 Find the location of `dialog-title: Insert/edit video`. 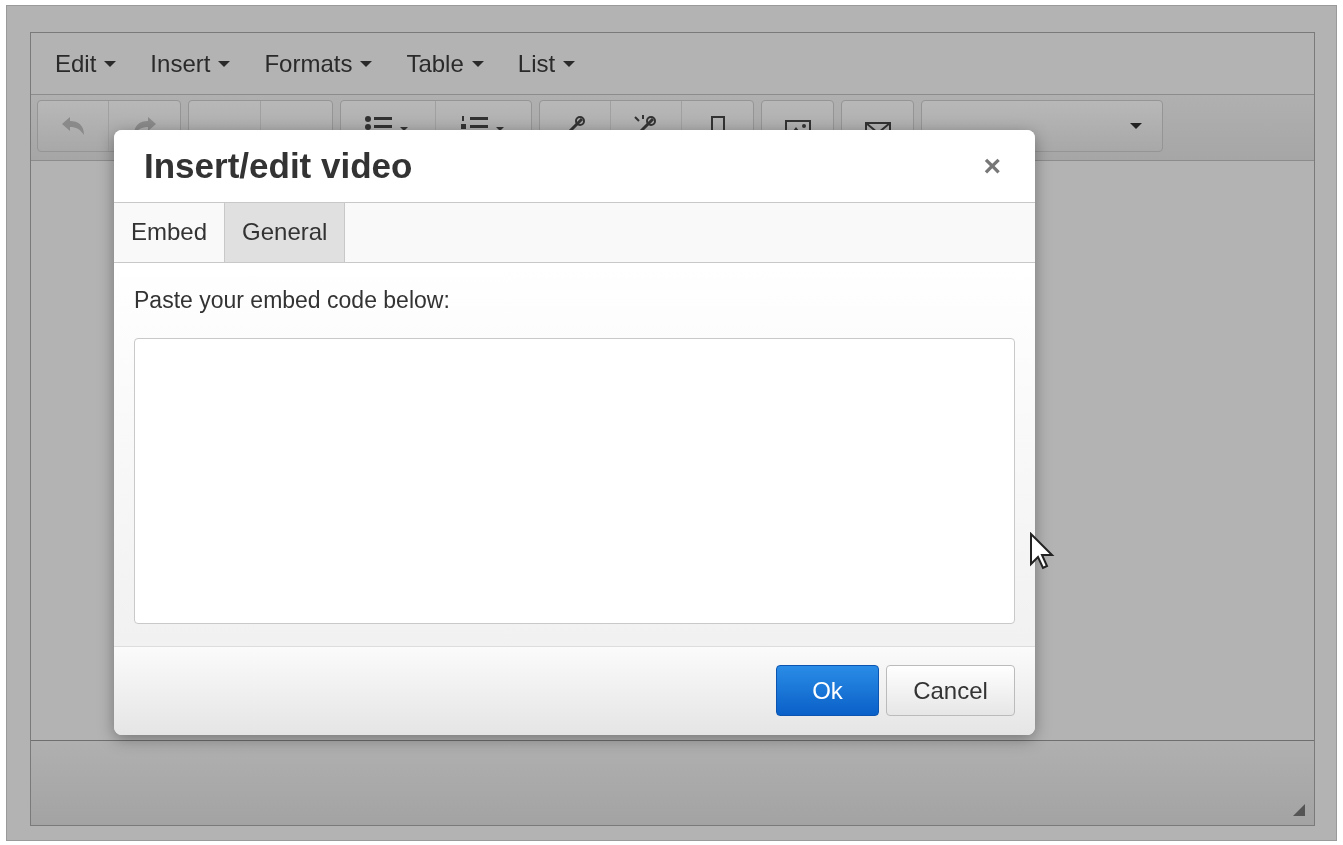

dialog-title: Insert/edit video is located at coordinates (278, 165).